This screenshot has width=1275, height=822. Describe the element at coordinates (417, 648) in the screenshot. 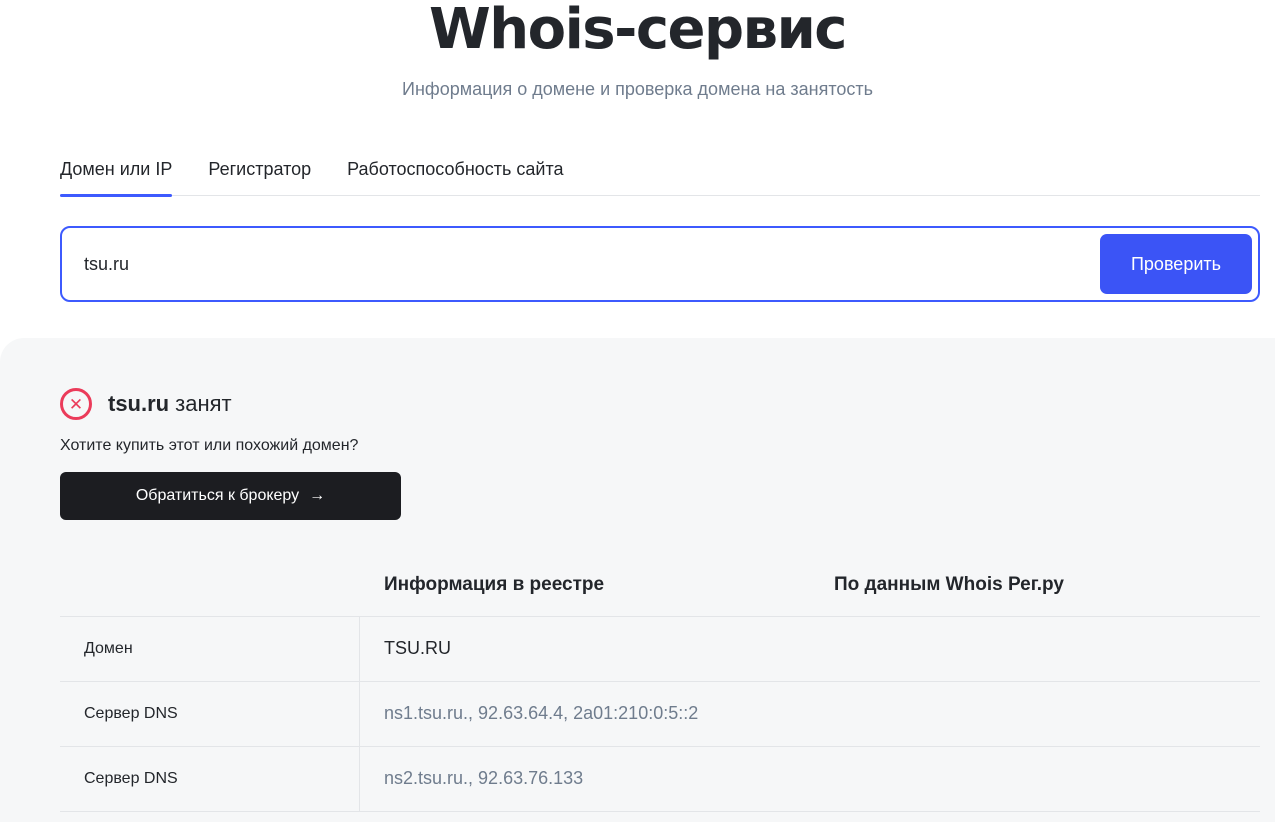

I see `row-registry-value: TSU.RU` at that location.